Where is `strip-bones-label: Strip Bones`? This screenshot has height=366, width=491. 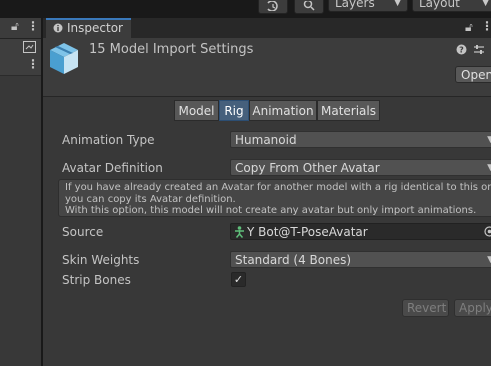
strip-bones-label: Strip Bones is located at coordinates (96, 280).